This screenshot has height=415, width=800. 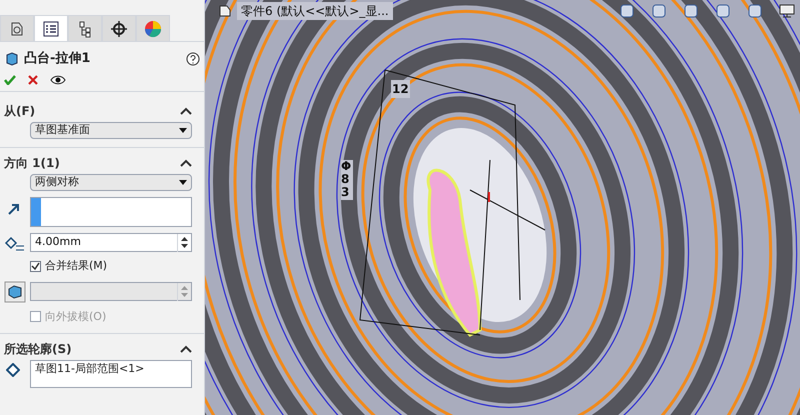 I want to click on checkbox, so click(x=35, y=266).